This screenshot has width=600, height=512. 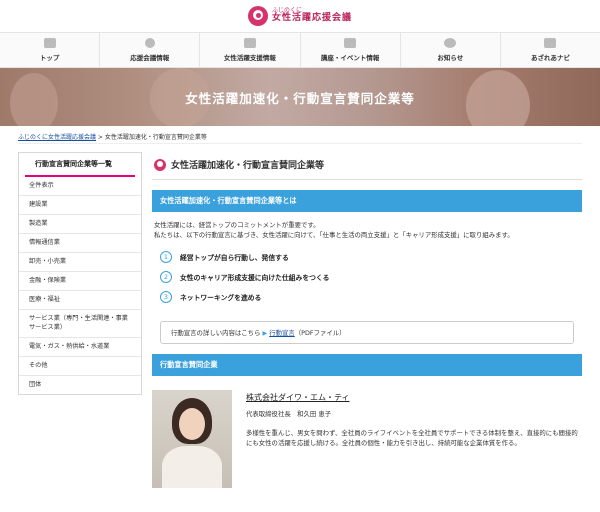 What do you see at coordinates (80, 301) in the screenshot?
I see `sidebar-item-medical: 医療・福祉` at bounding box center [80, 301].